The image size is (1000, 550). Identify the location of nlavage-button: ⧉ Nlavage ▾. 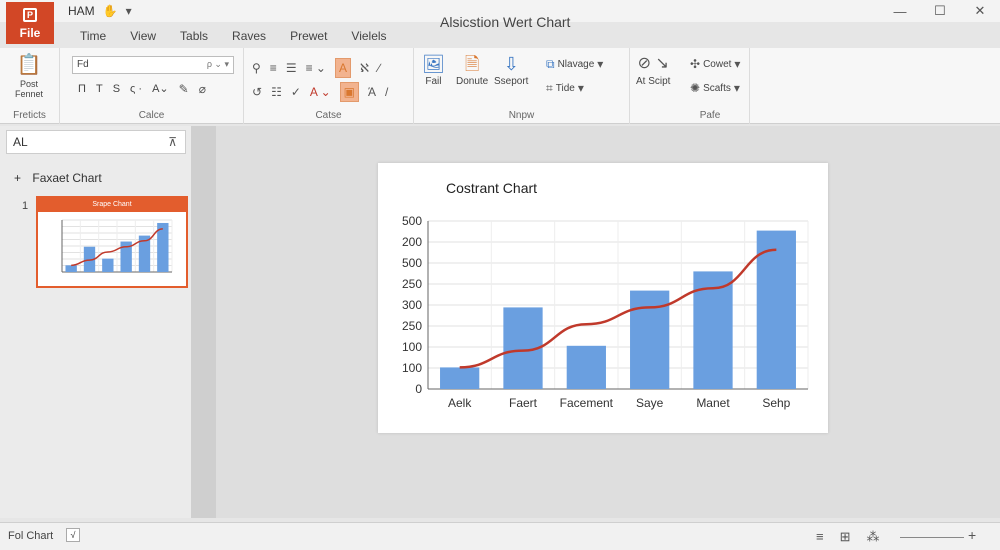
(574, 64).